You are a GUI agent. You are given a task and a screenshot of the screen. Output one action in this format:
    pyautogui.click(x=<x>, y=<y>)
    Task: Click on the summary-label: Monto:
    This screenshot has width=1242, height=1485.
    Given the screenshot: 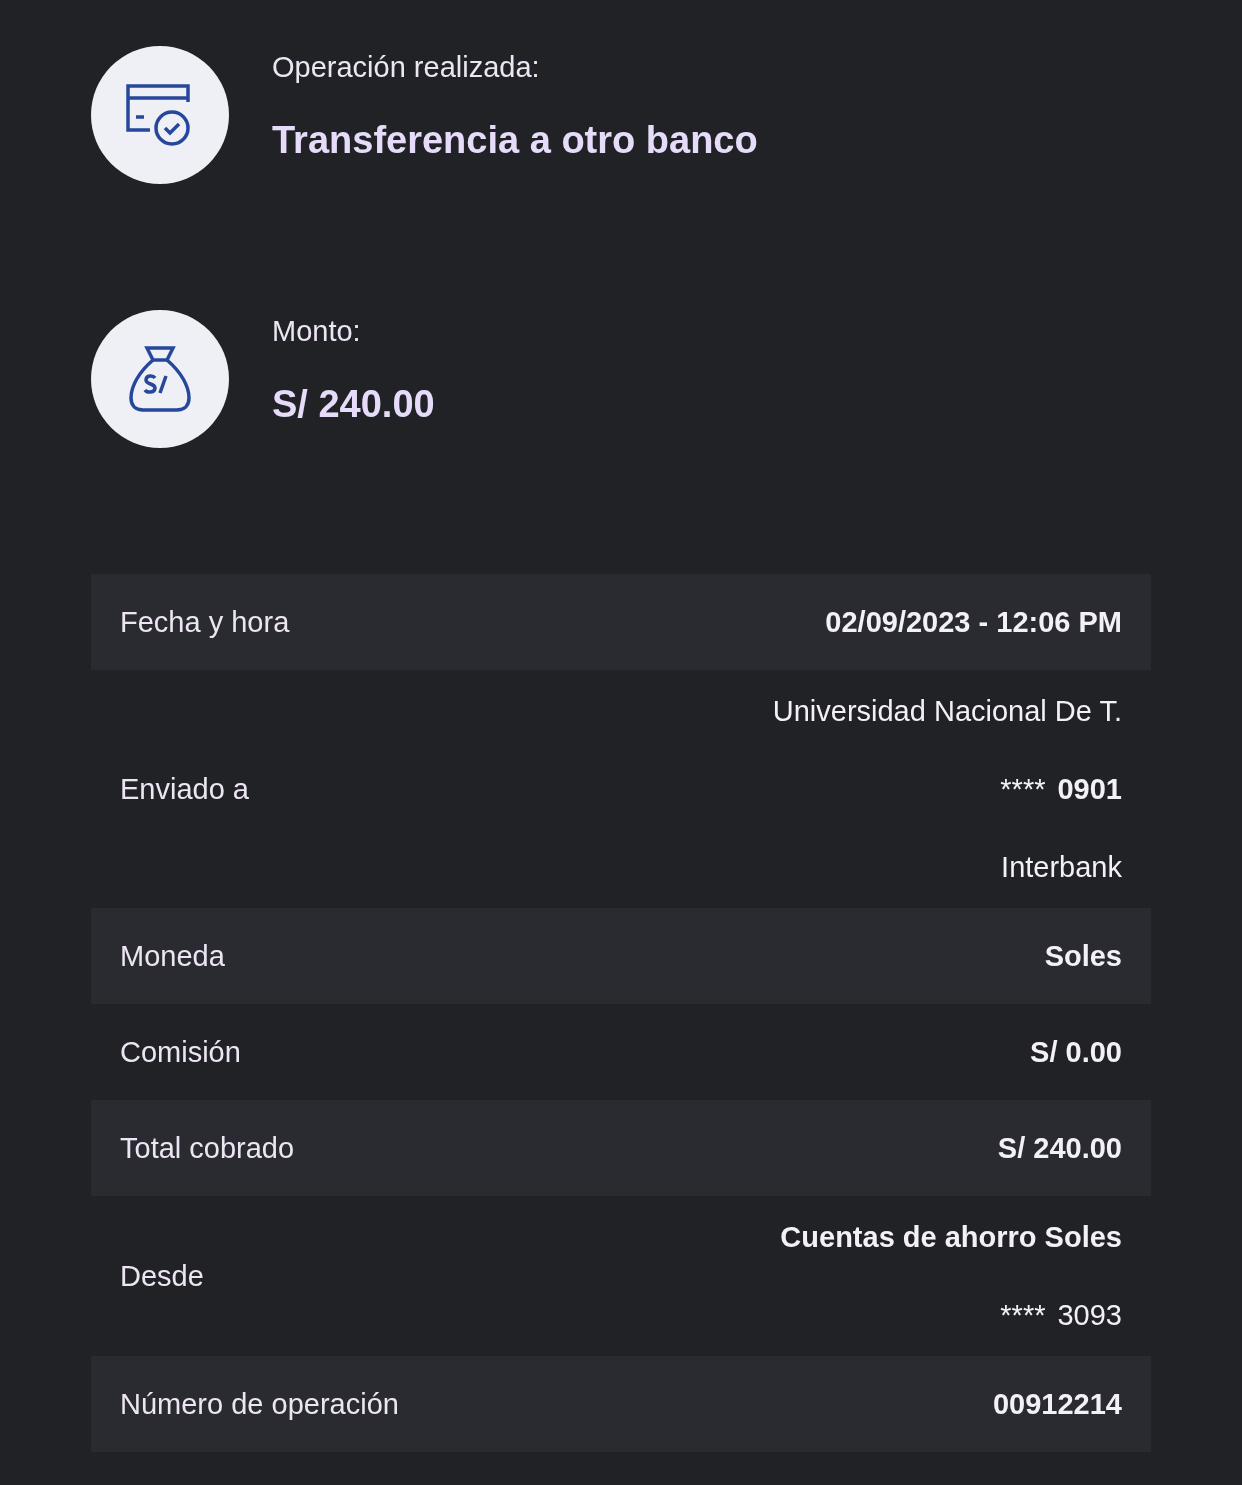 What is the action you would take?
    pyautogui.click(x=317, y=331)
    